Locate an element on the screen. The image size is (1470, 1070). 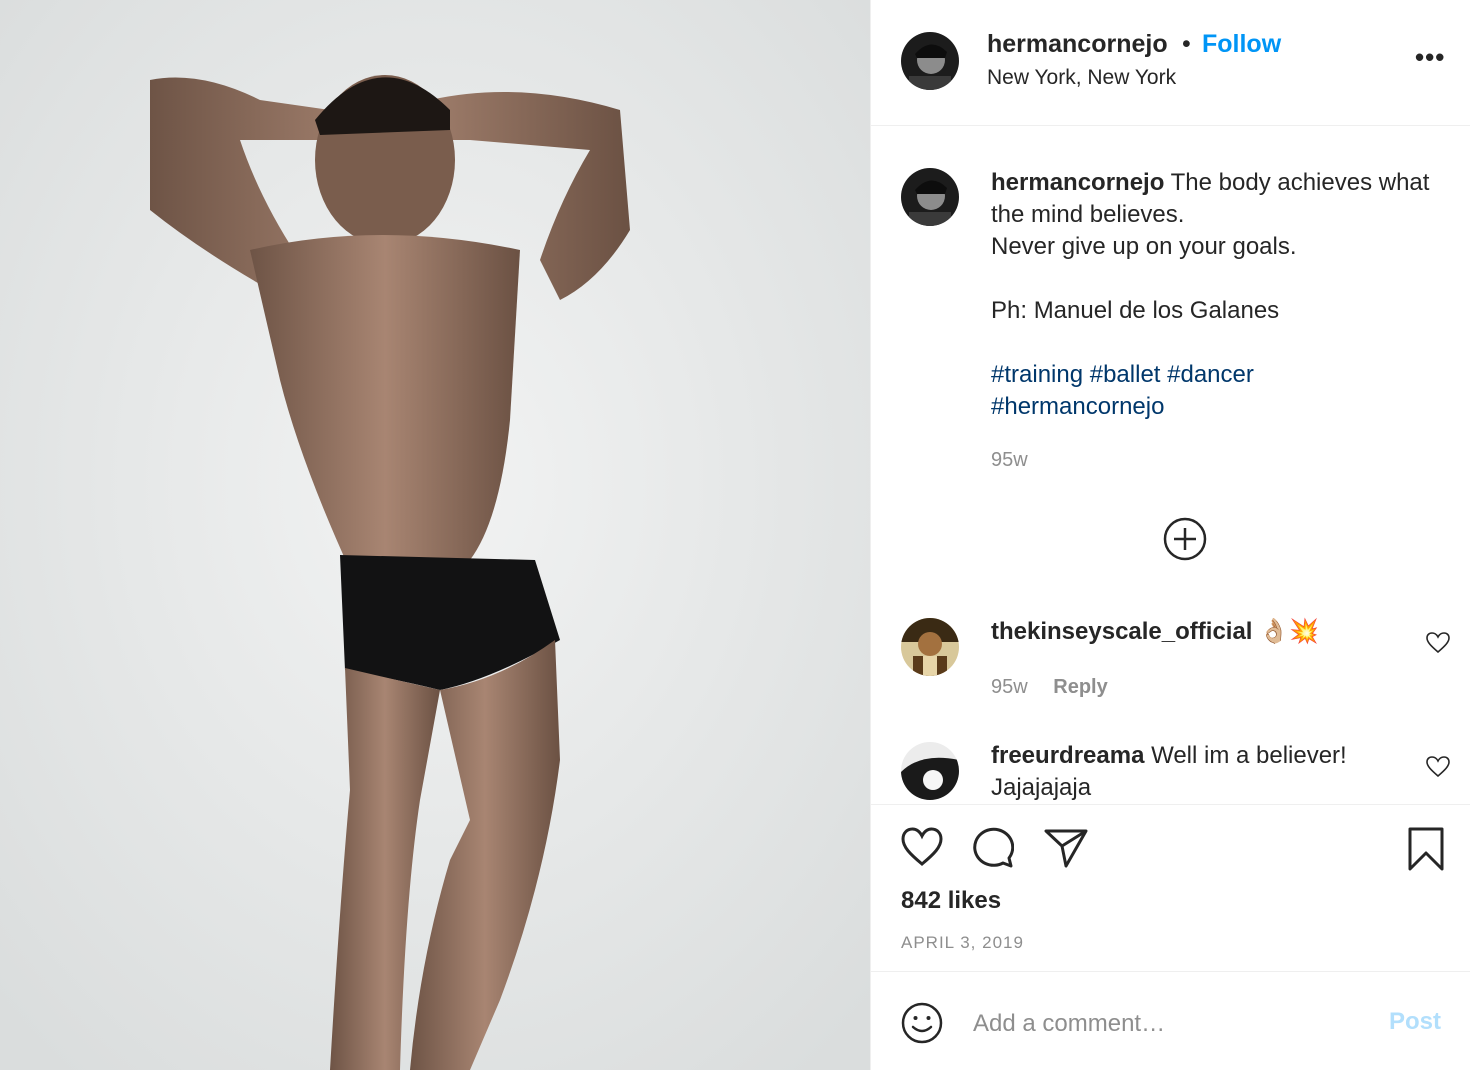
post-date: APRIL 3, 2019 is located at coordinates (962, 943).